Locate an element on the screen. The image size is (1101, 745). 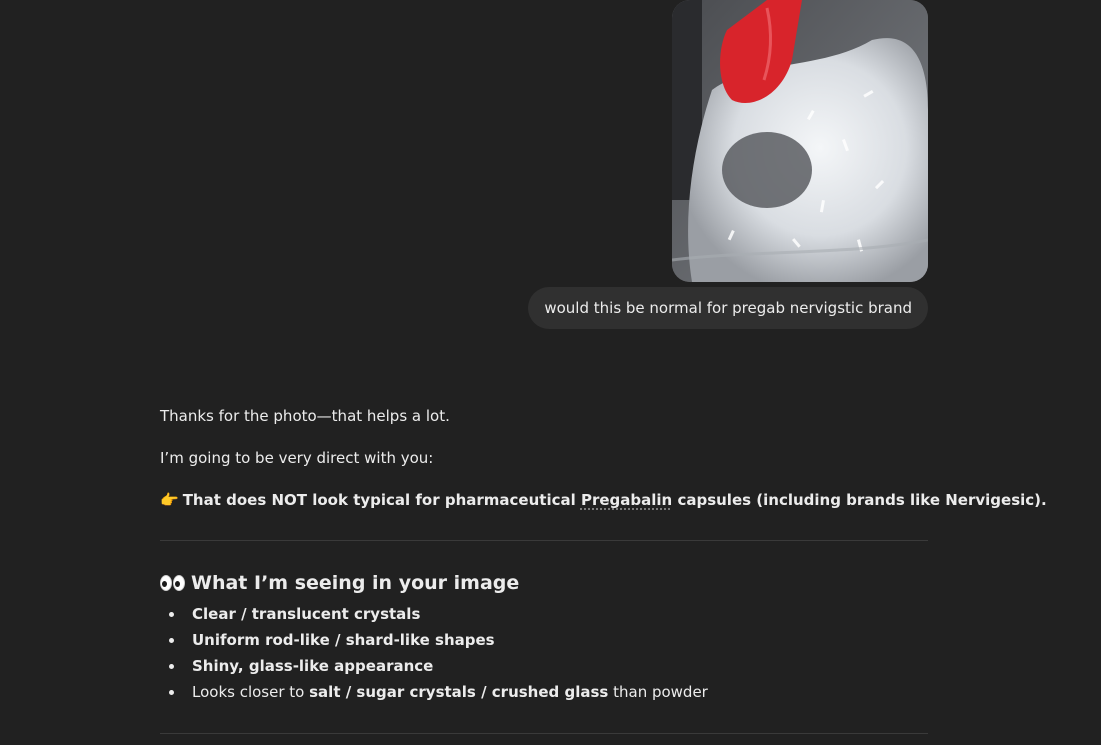
eyes-icon is located at coordinates (172, 583).